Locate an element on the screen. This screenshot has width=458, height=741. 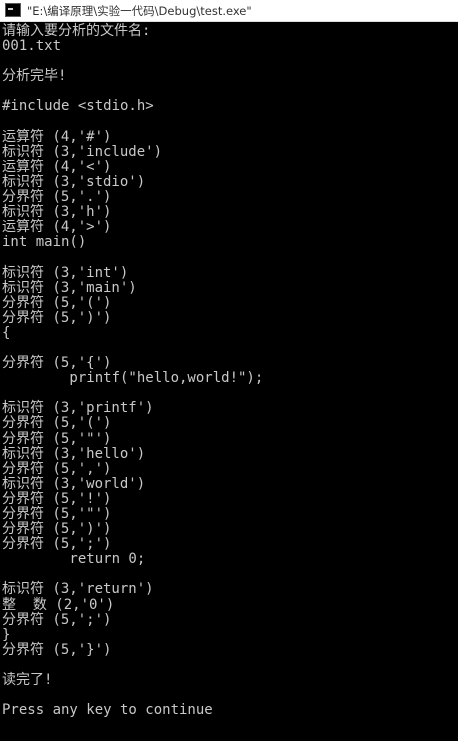
console-line: 标识符 (3,'int') is located at coordinates (65, 272).